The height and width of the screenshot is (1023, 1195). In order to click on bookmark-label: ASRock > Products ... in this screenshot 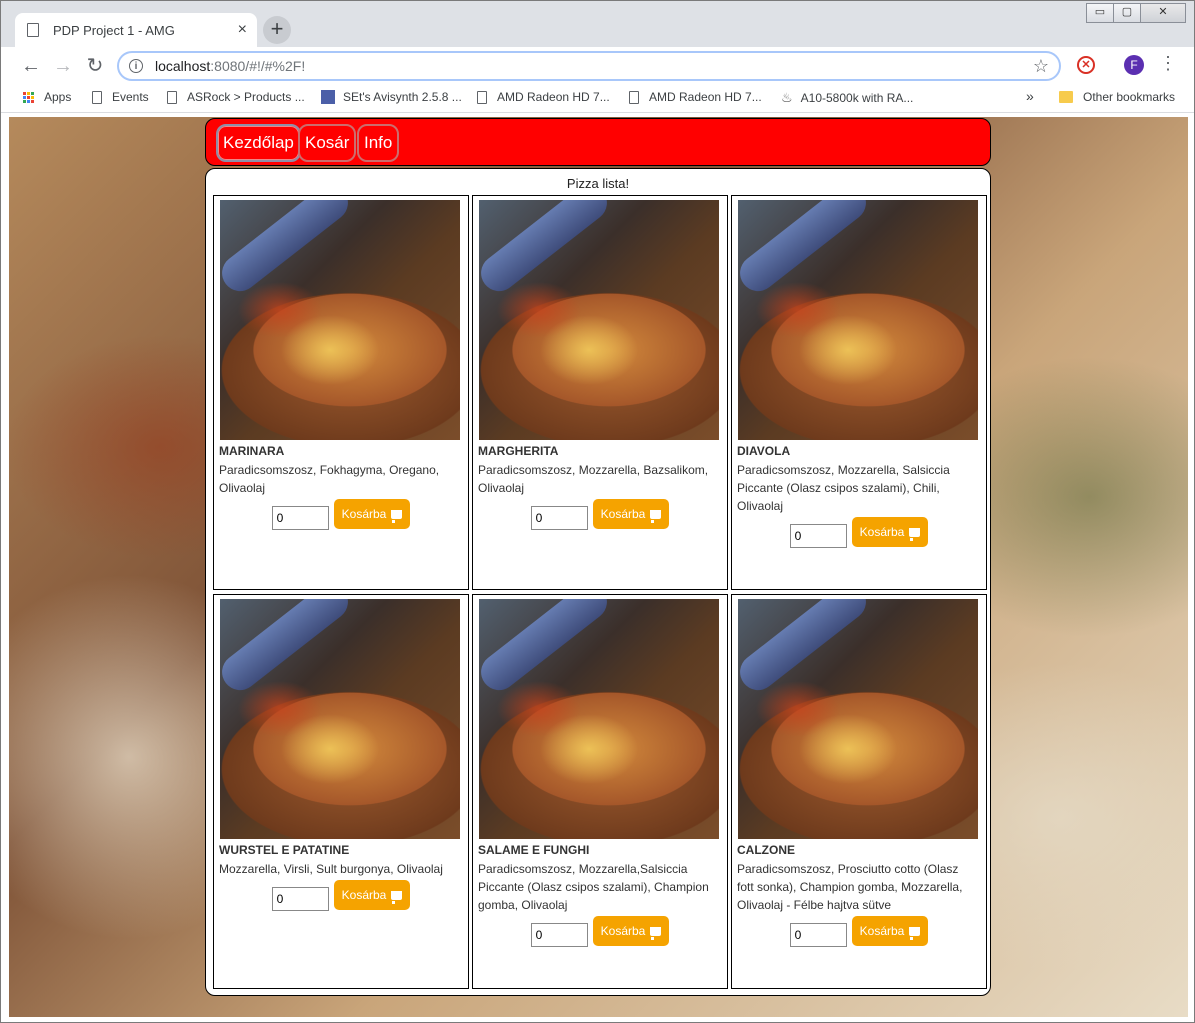, I will do `click(246, 97)`.